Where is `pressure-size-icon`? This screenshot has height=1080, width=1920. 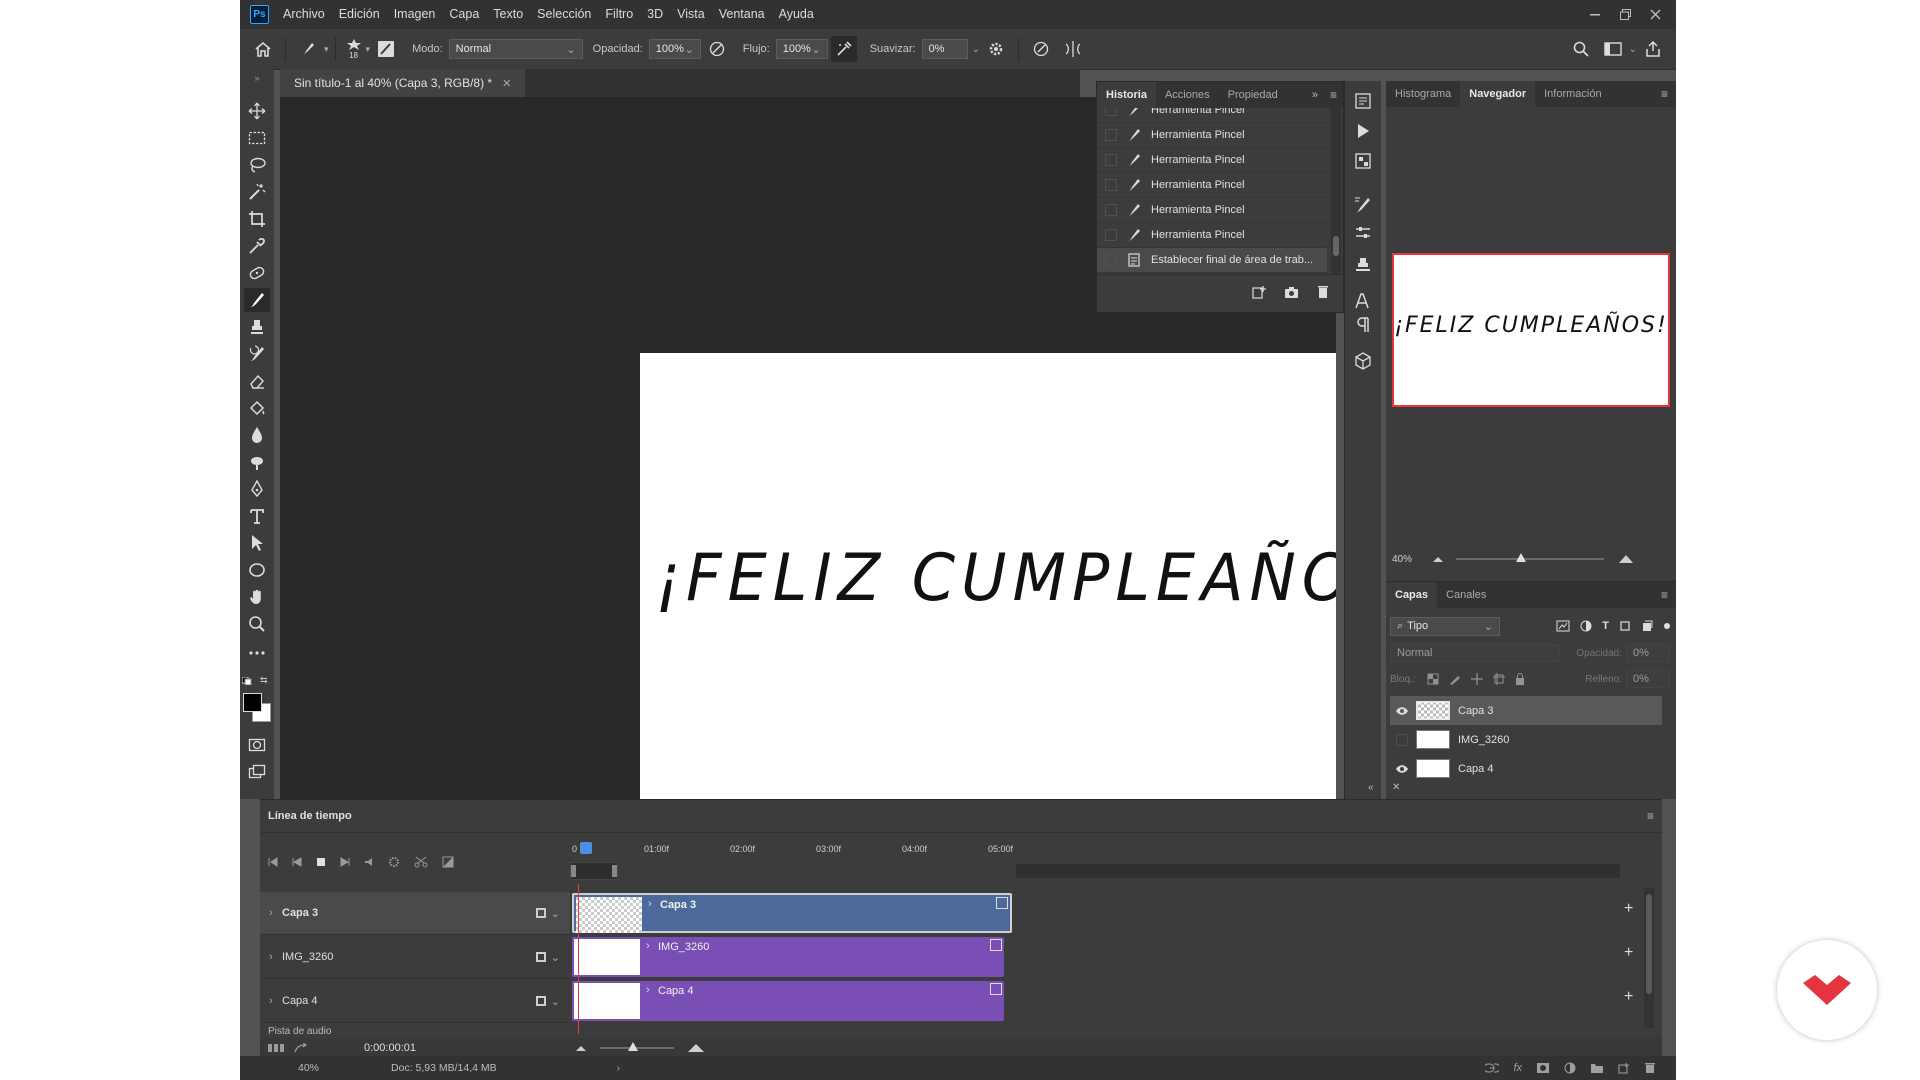 pressure-size-icon is located at coordinates (1041, 49).